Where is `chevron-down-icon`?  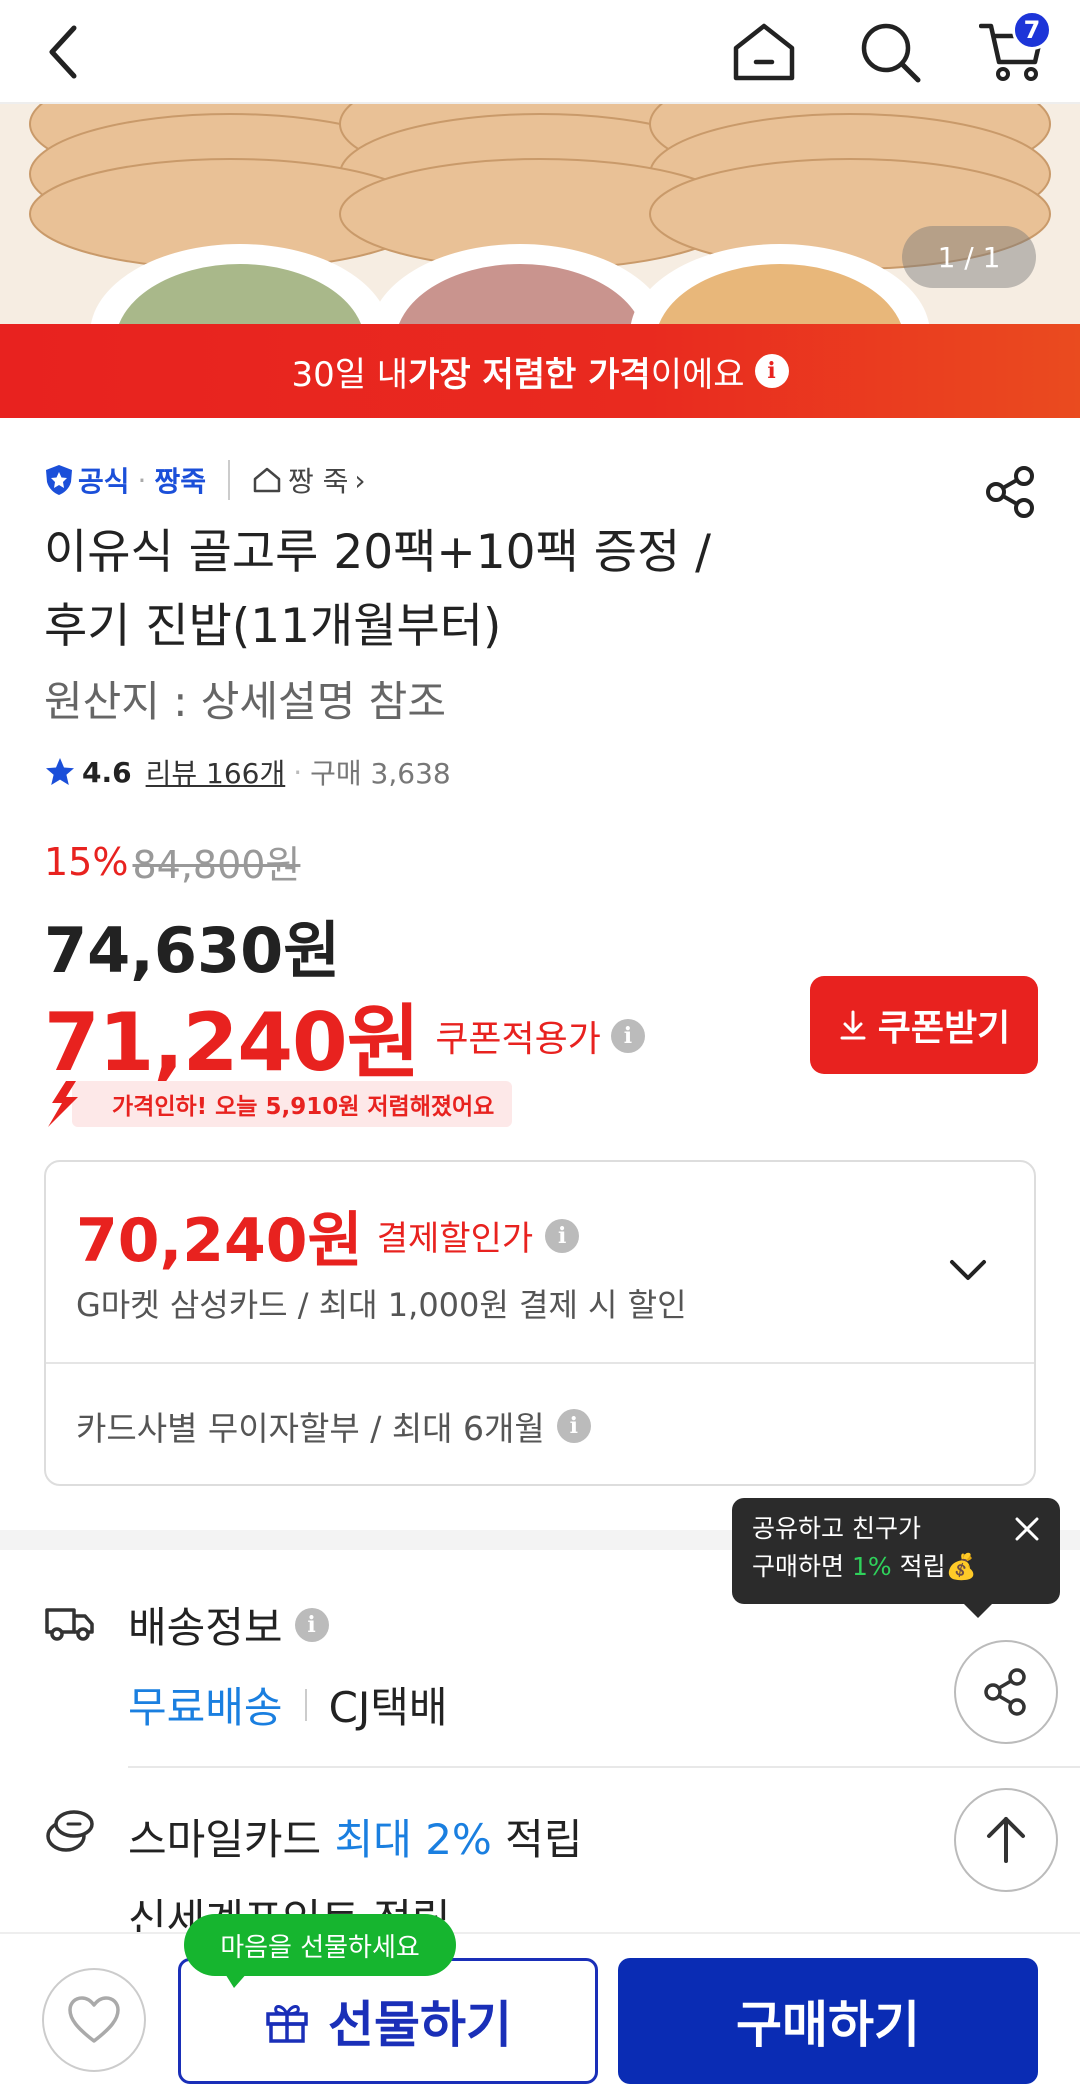
chevron-down-icon is located at coordinates (968, 1270).